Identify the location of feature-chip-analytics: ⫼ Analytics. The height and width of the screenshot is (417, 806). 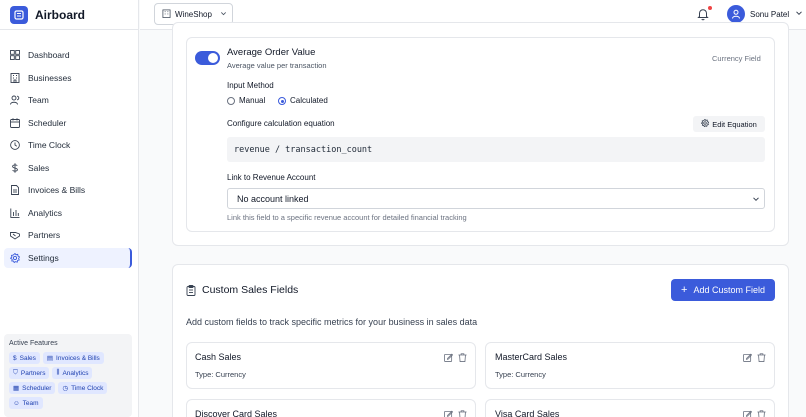
(72, 373).